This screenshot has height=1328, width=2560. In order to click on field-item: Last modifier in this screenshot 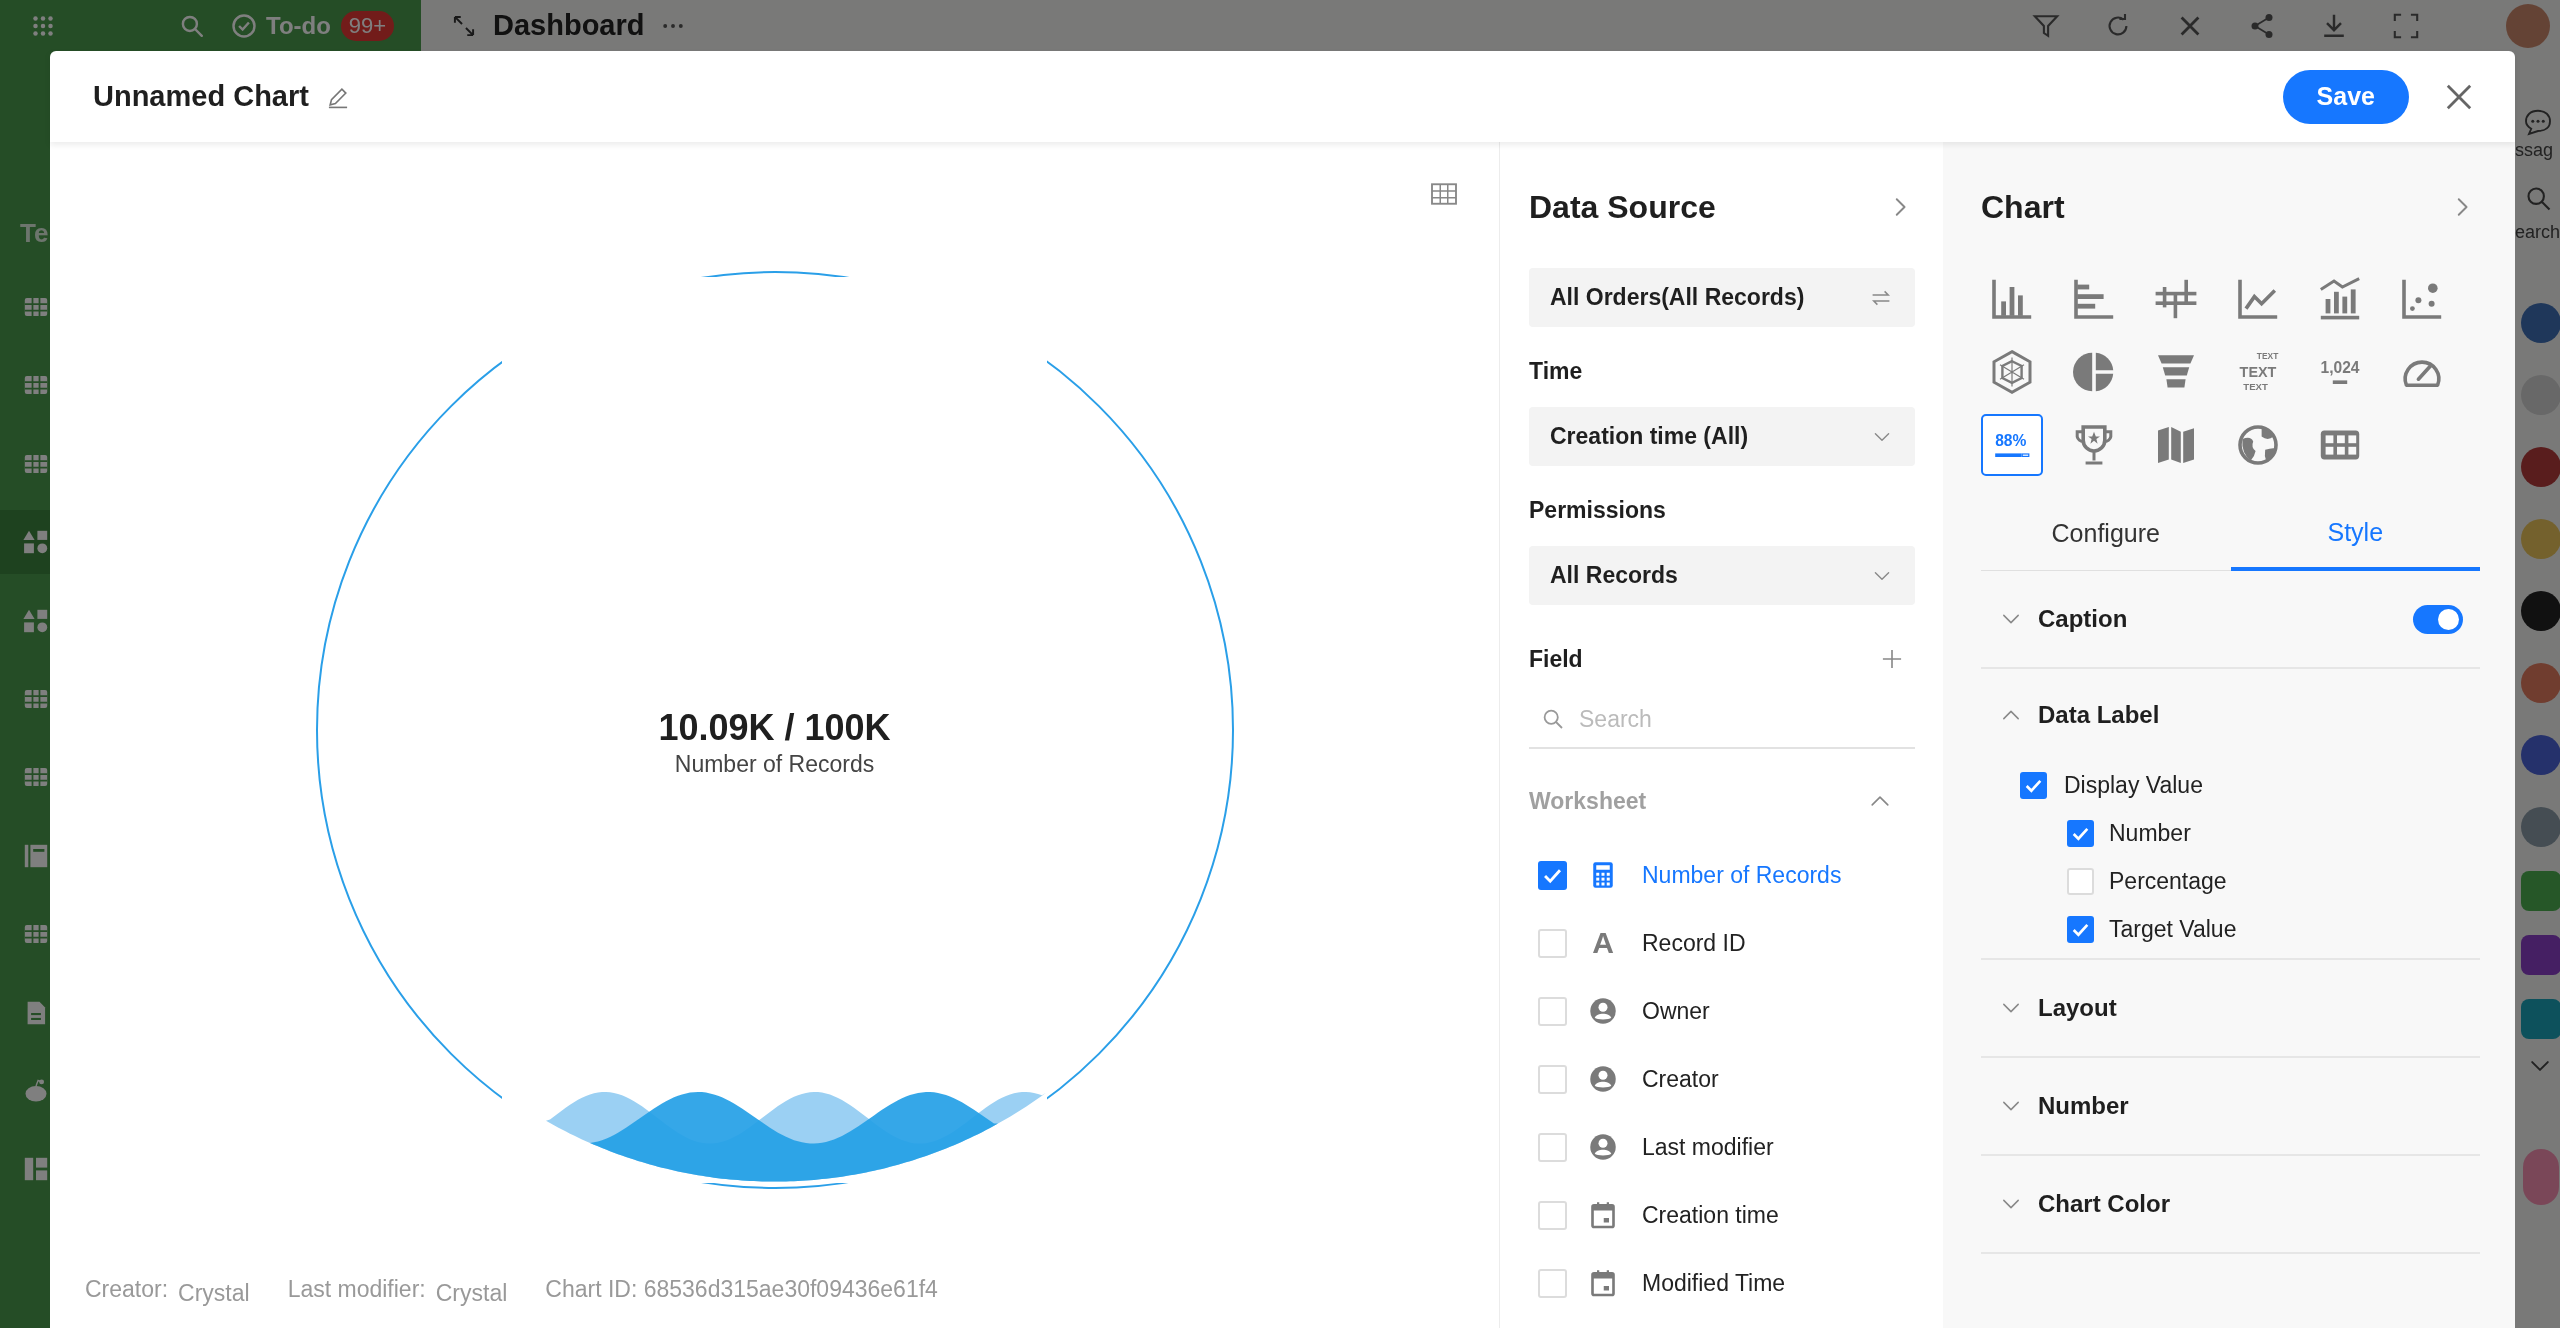, I will do `click(1708, 1147)`.